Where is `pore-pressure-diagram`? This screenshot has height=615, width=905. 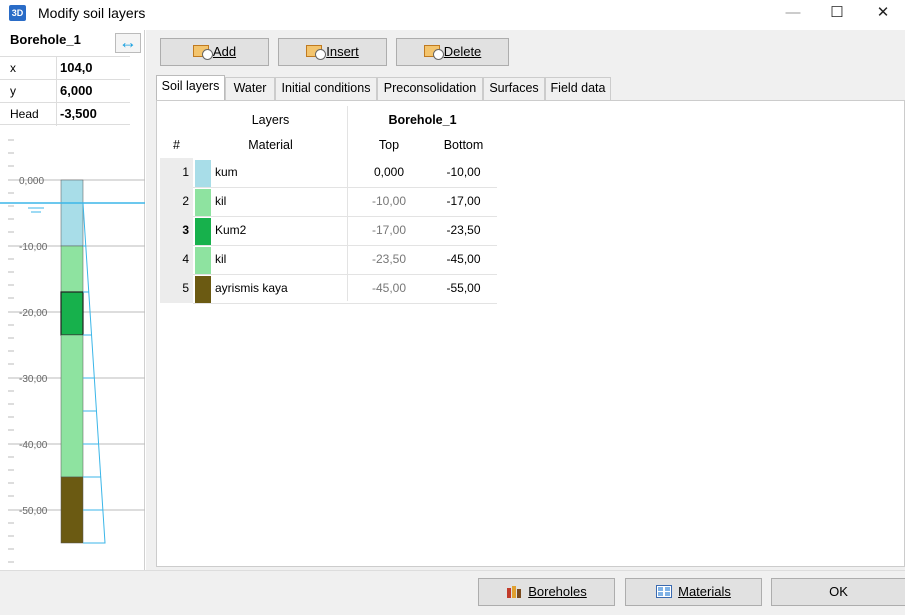 pore-pressure-diagram is located at coordinates (94, 373).